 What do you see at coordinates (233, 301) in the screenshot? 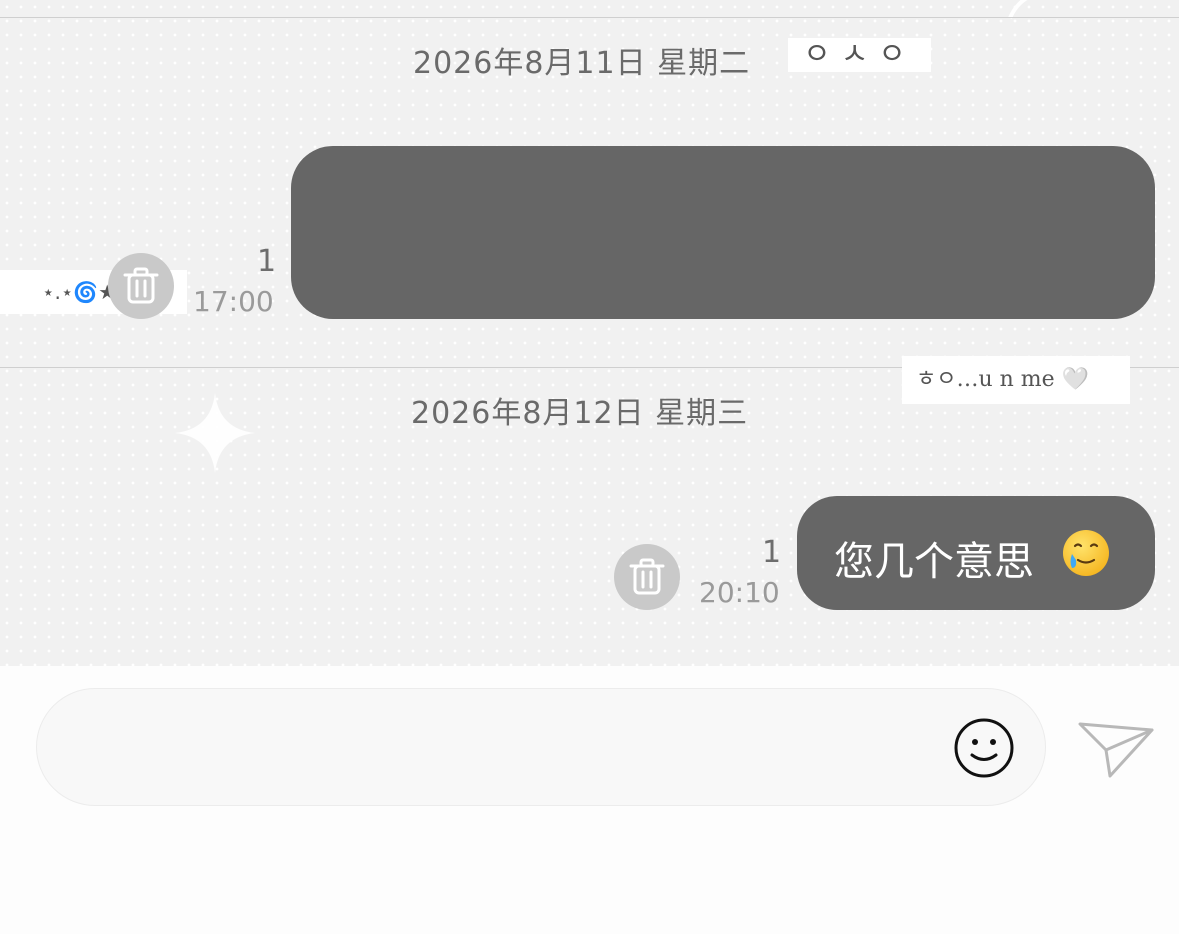
I see `message-time: 17:00` at bounding box center [233, 301].